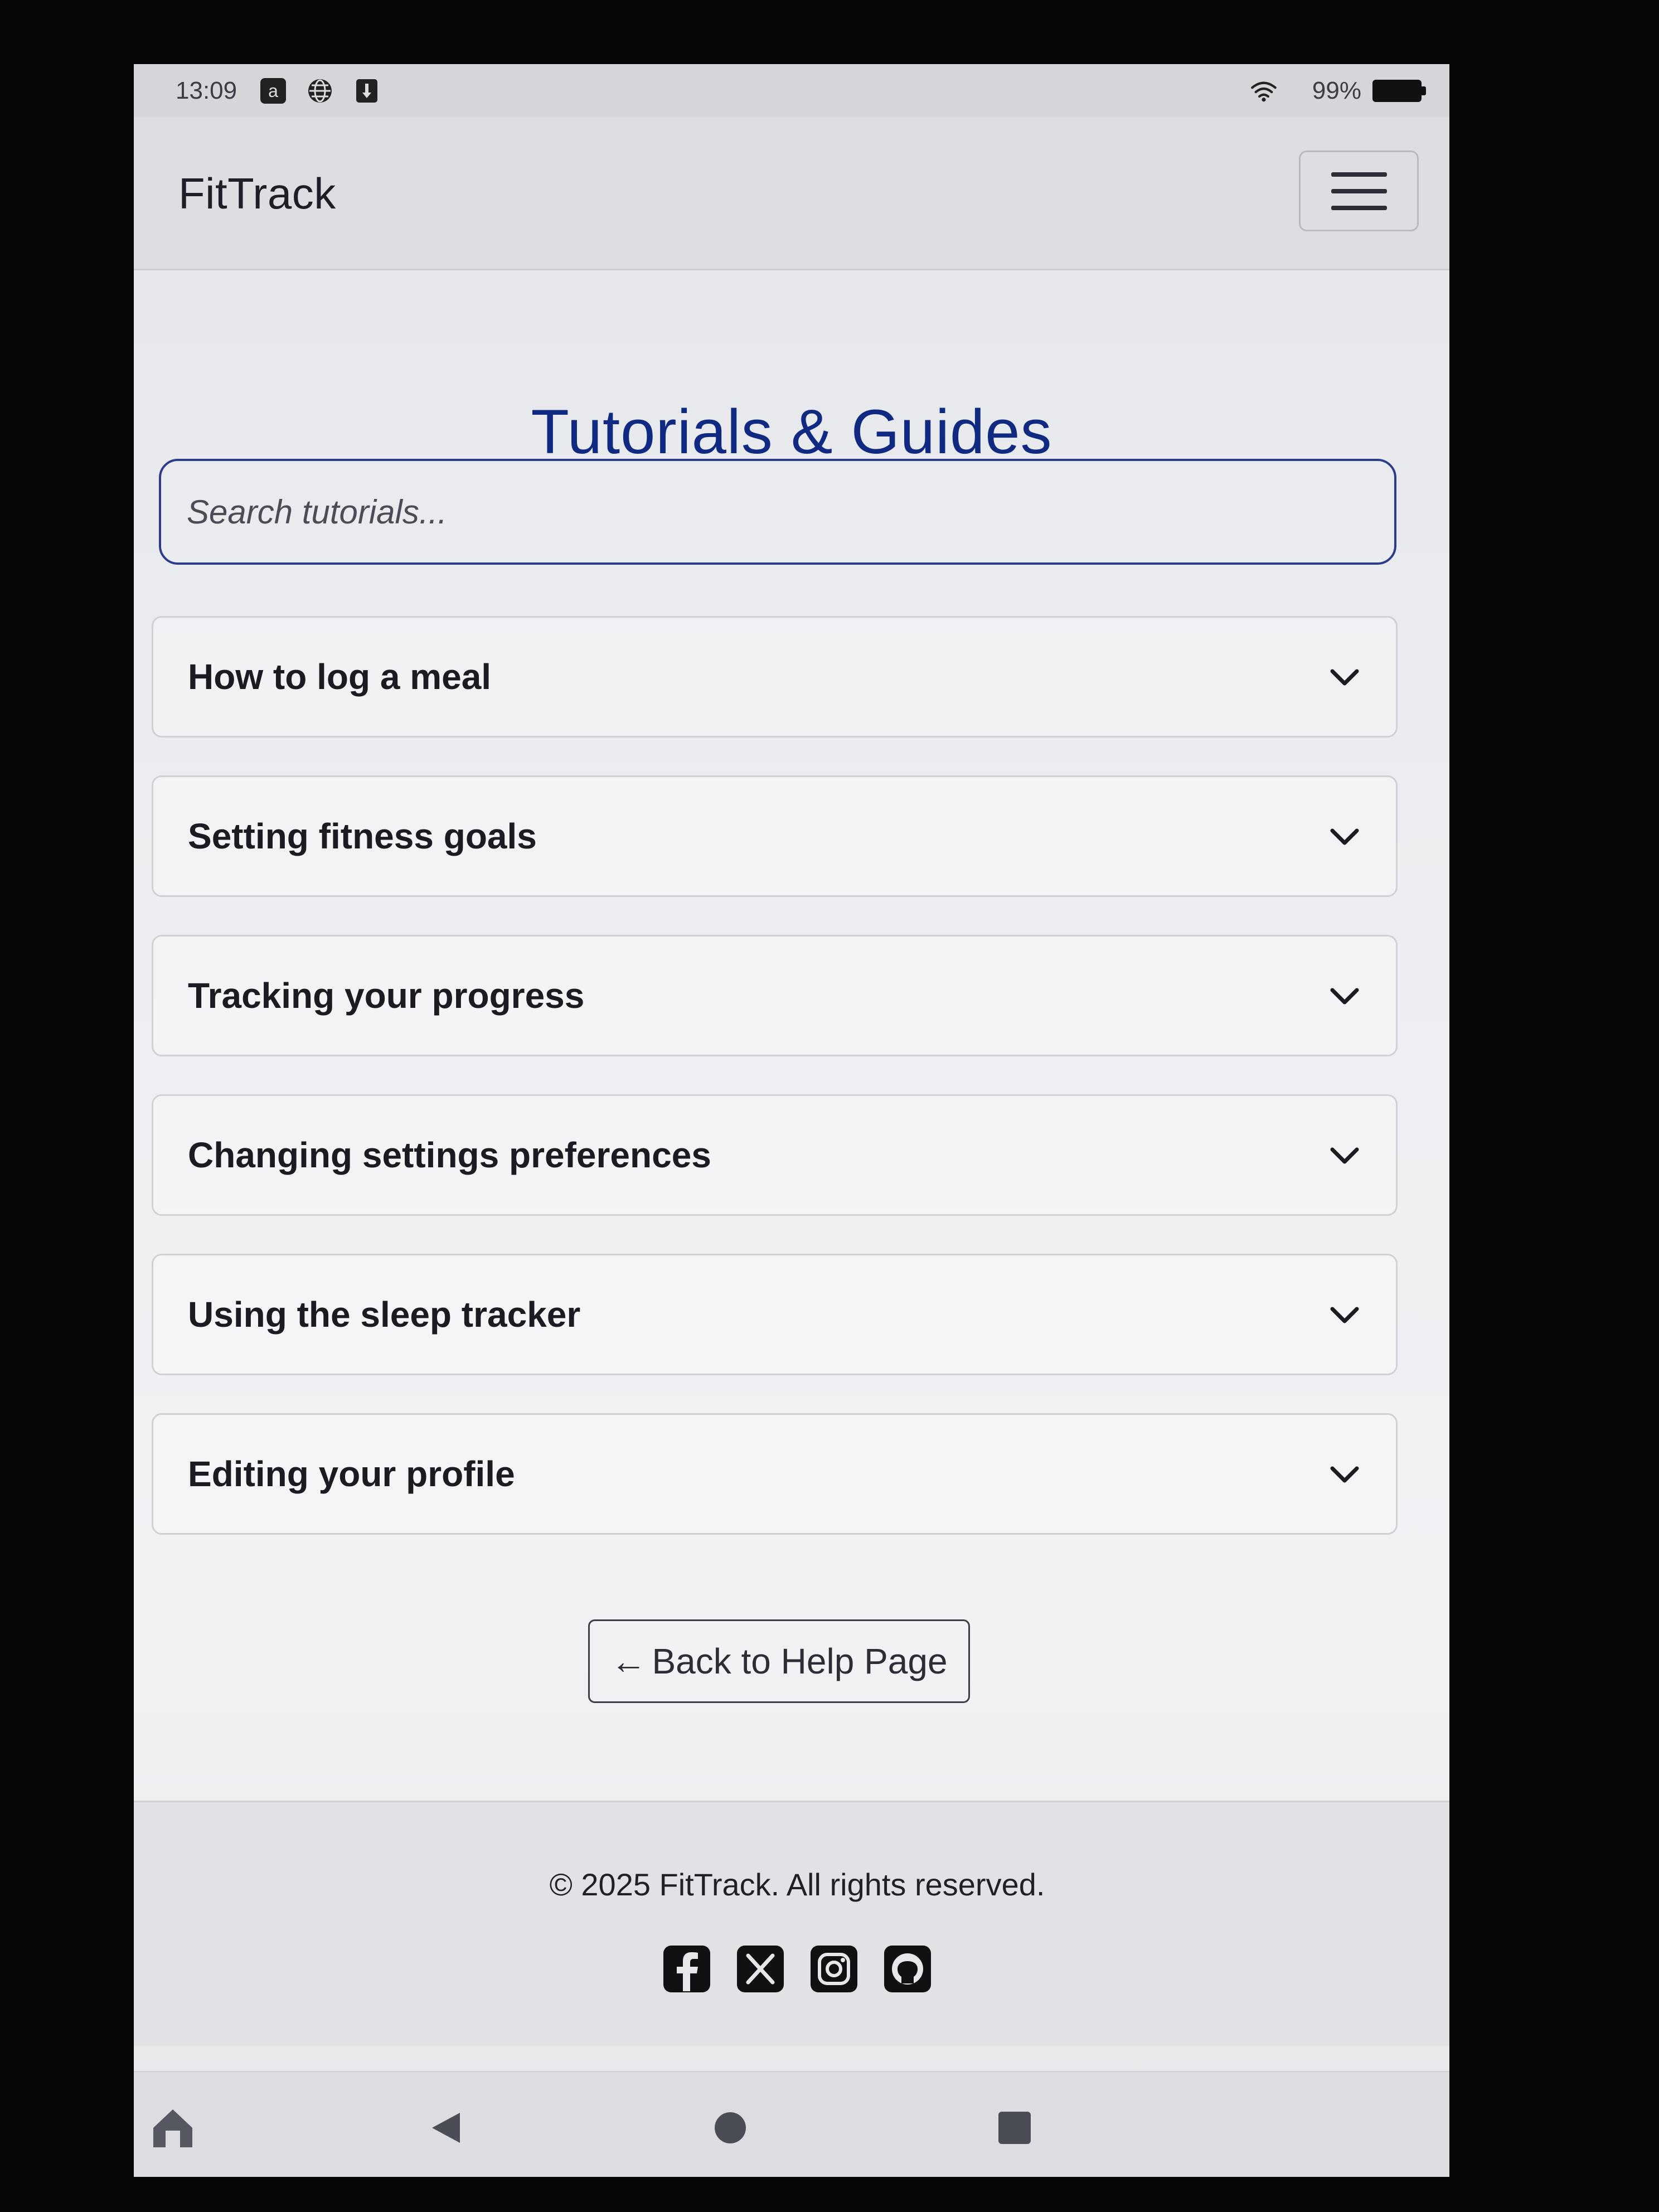 The width and height of the screenshot is (1659, 2212). I want to click on accordion-label: Changing settings preferences, so click(449, 1155).